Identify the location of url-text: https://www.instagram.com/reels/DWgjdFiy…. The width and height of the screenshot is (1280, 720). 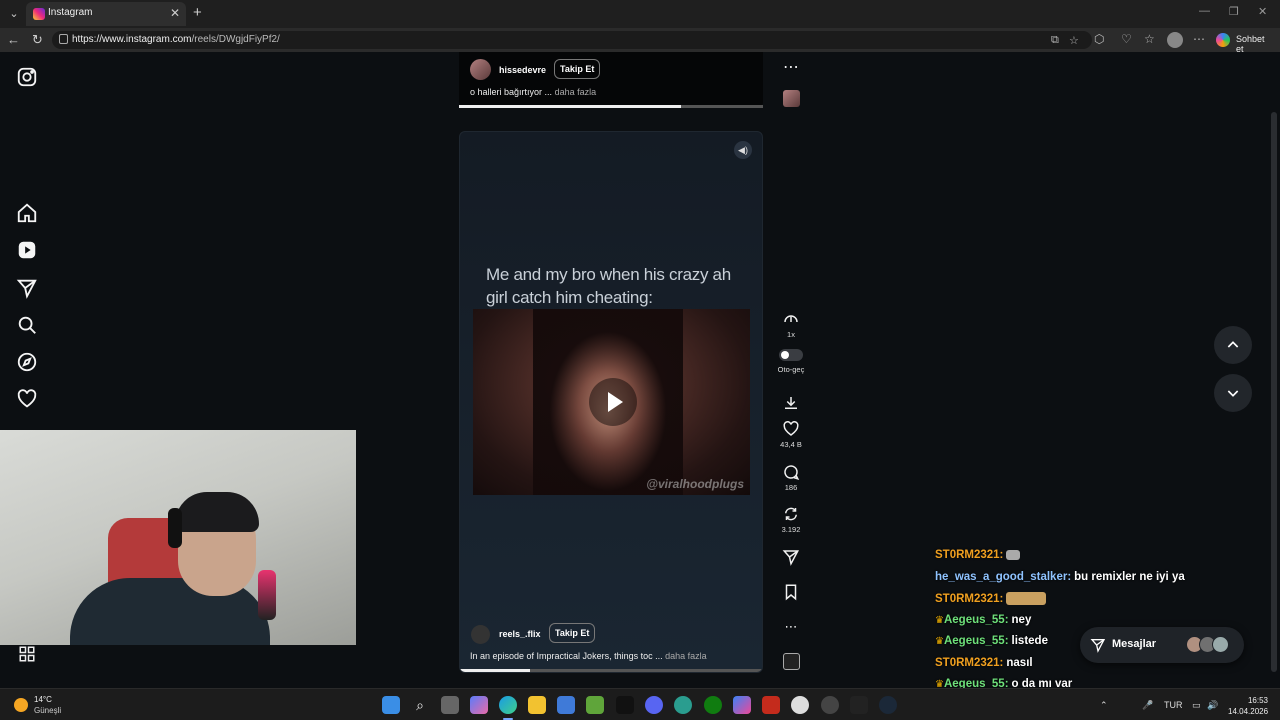
(176, 39).